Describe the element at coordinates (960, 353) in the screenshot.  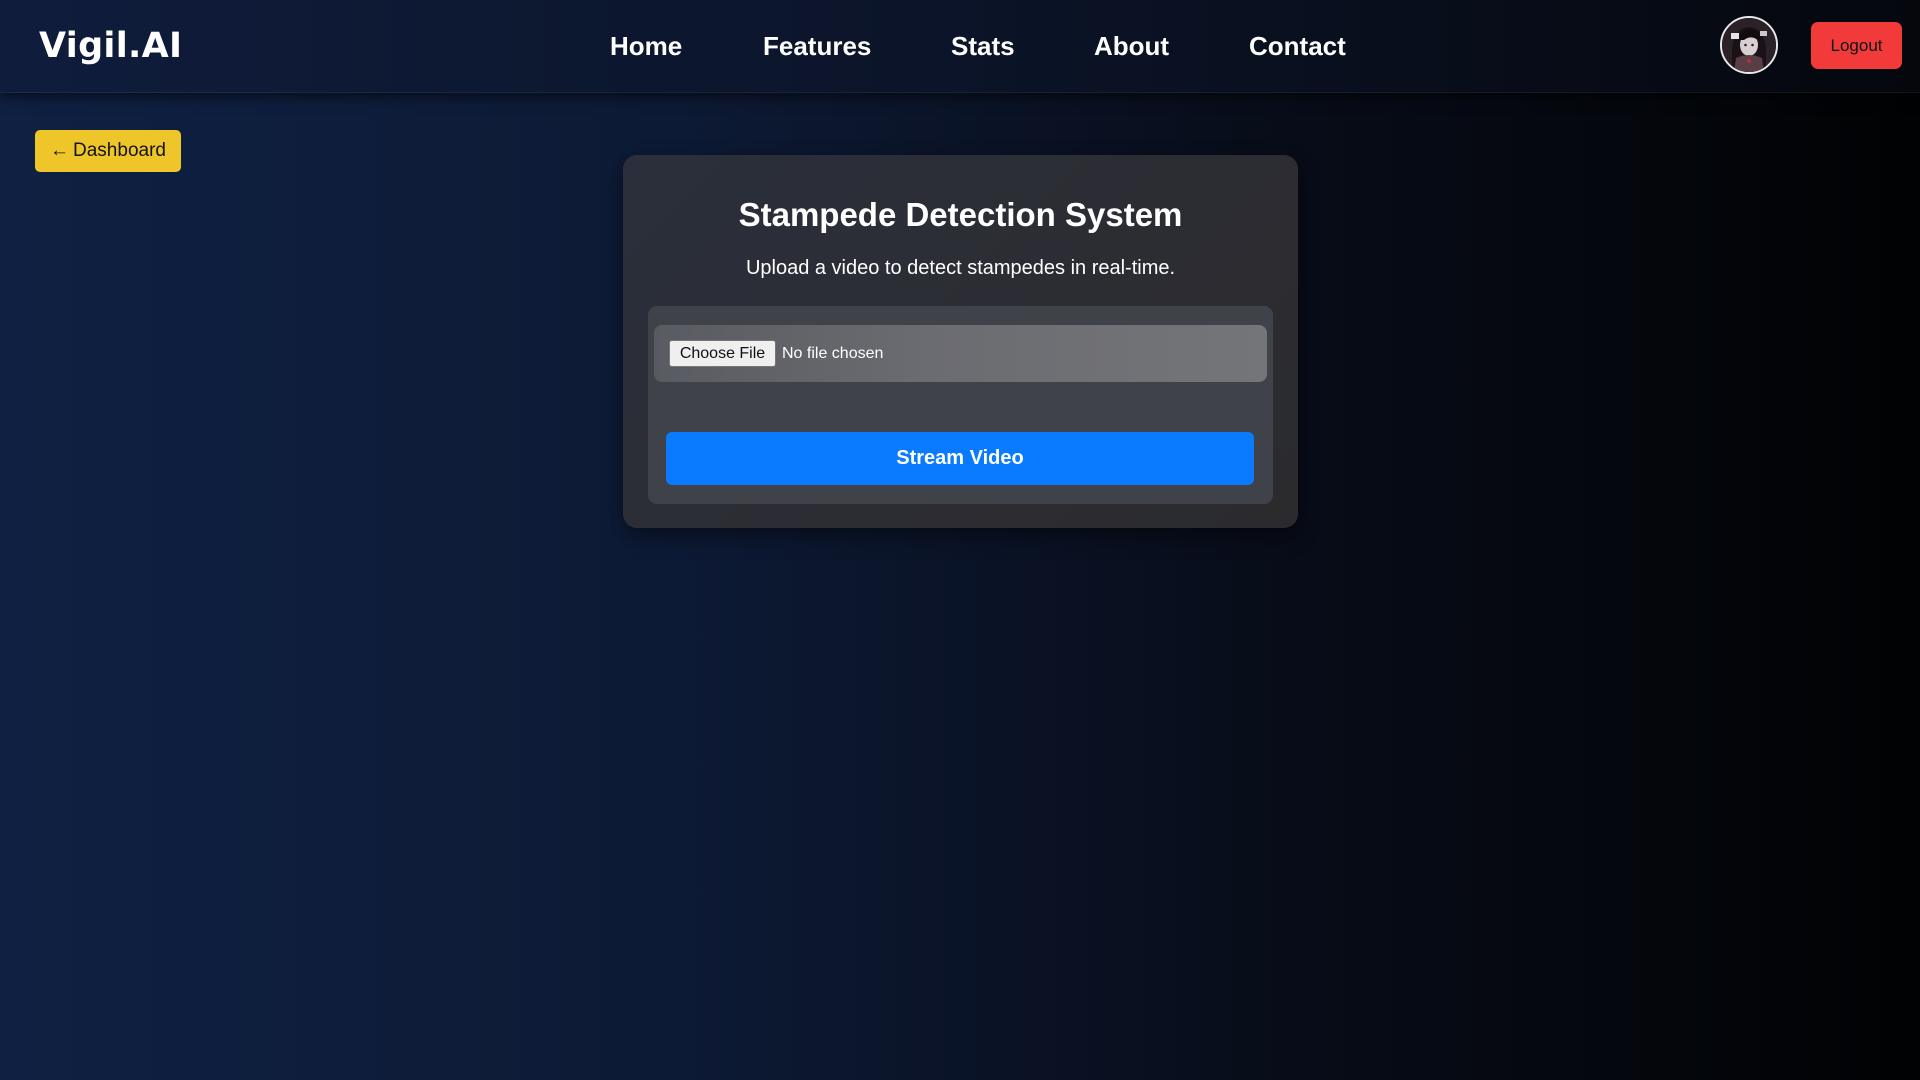
I see `file-input: Choose File No file chosen` at that location.